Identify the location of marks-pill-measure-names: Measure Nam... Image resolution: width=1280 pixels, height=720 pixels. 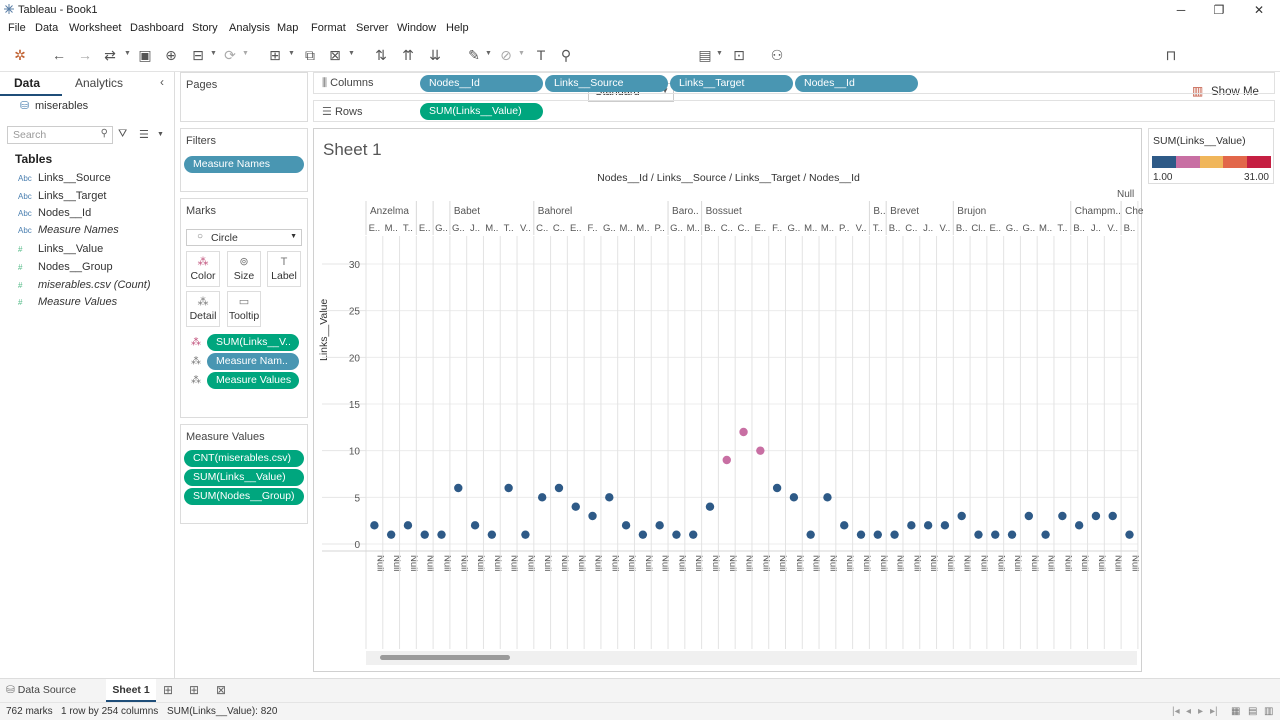
(253, 361).